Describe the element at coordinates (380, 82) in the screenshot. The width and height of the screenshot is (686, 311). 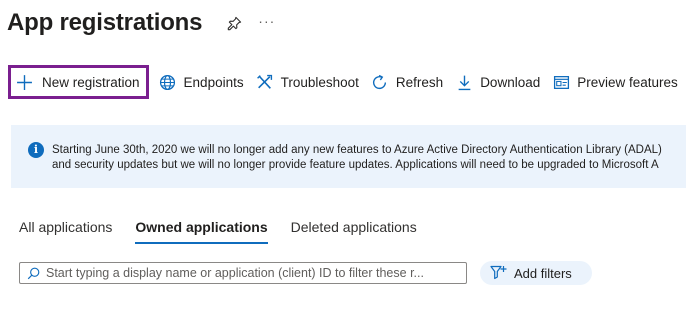
I see `refresh-icon` at that location.